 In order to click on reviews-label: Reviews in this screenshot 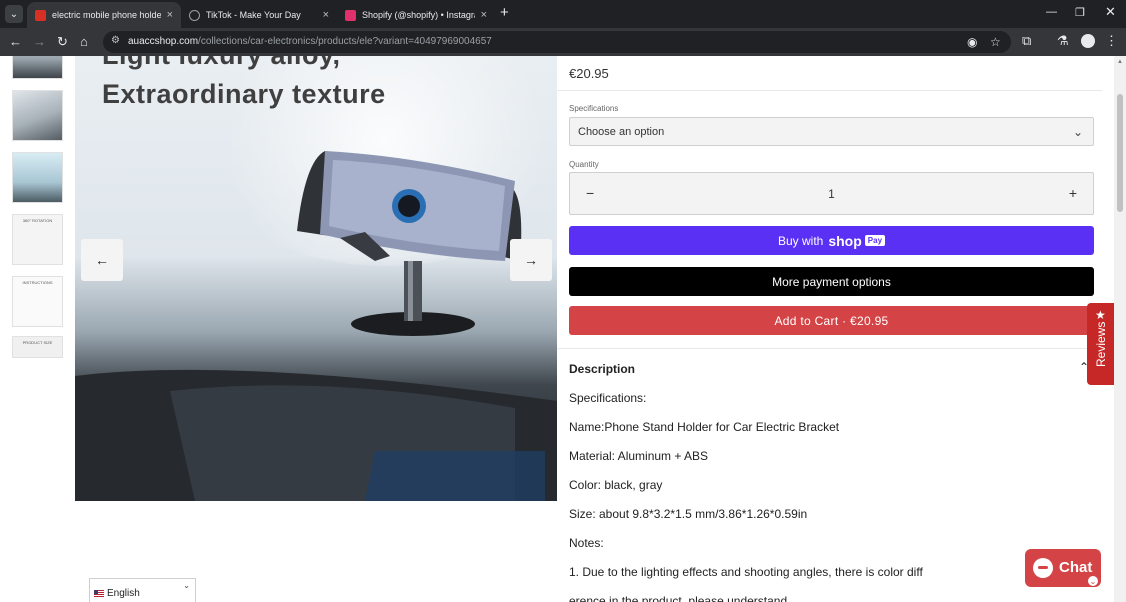, I will do `click(1101, 344)`.